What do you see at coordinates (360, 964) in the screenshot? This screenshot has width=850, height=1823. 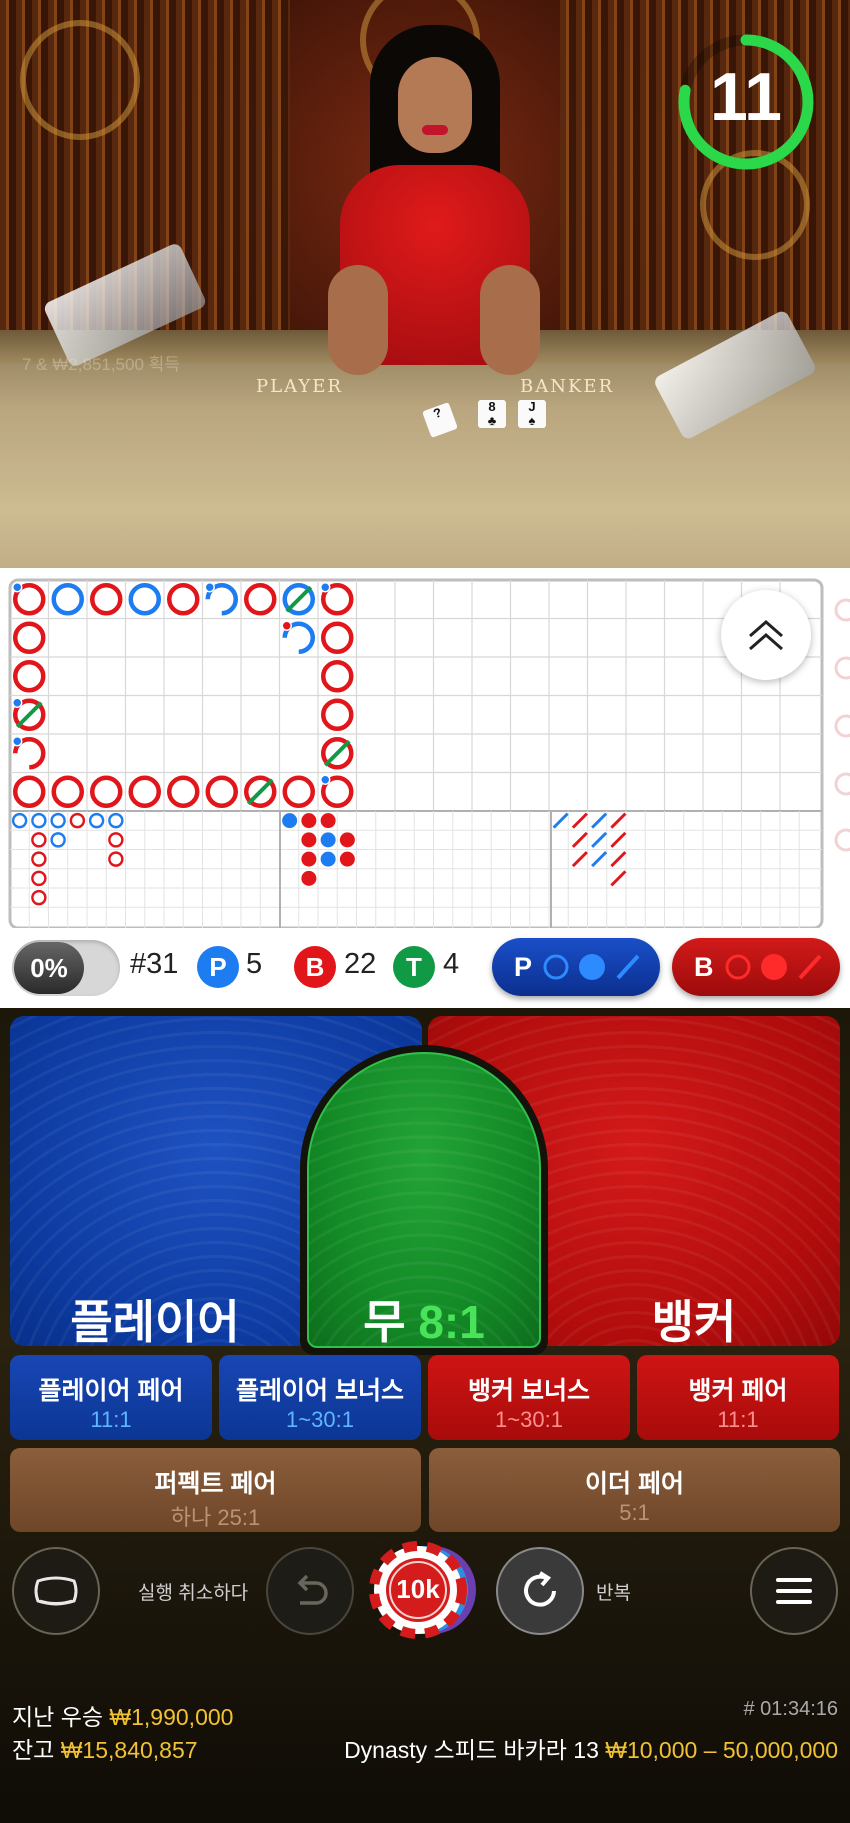 I see `banker-count: 22` at bounding box center [360, 964].